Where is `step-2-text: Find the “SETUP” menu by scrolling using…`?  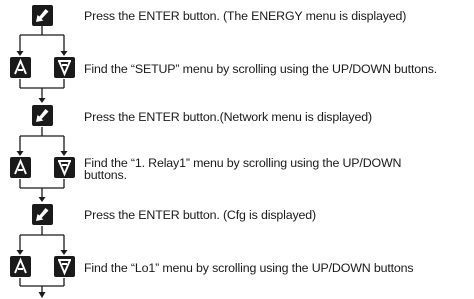 step-2-text: Find the “SETUP” menu by scrolling using… is located at coordinates (261, 69).